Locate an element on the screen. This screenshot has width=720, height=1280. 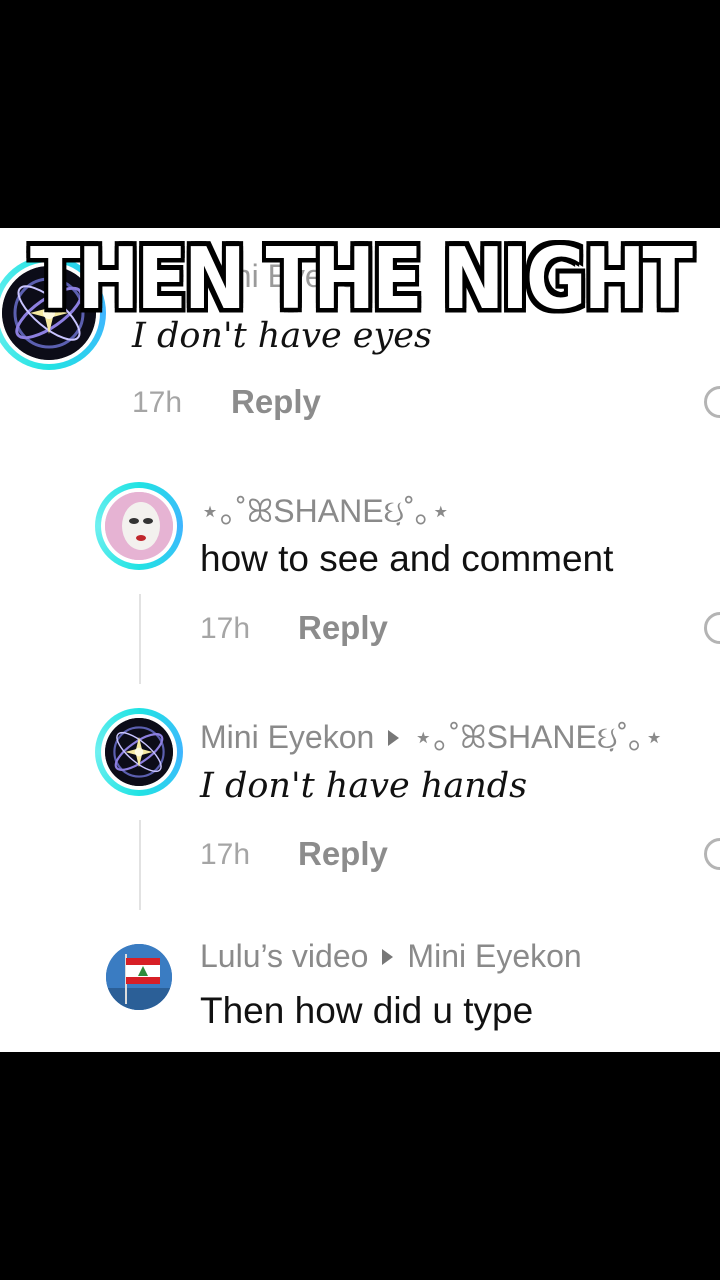
comment-text: I don't have hands is located at coordinates (364, 786).